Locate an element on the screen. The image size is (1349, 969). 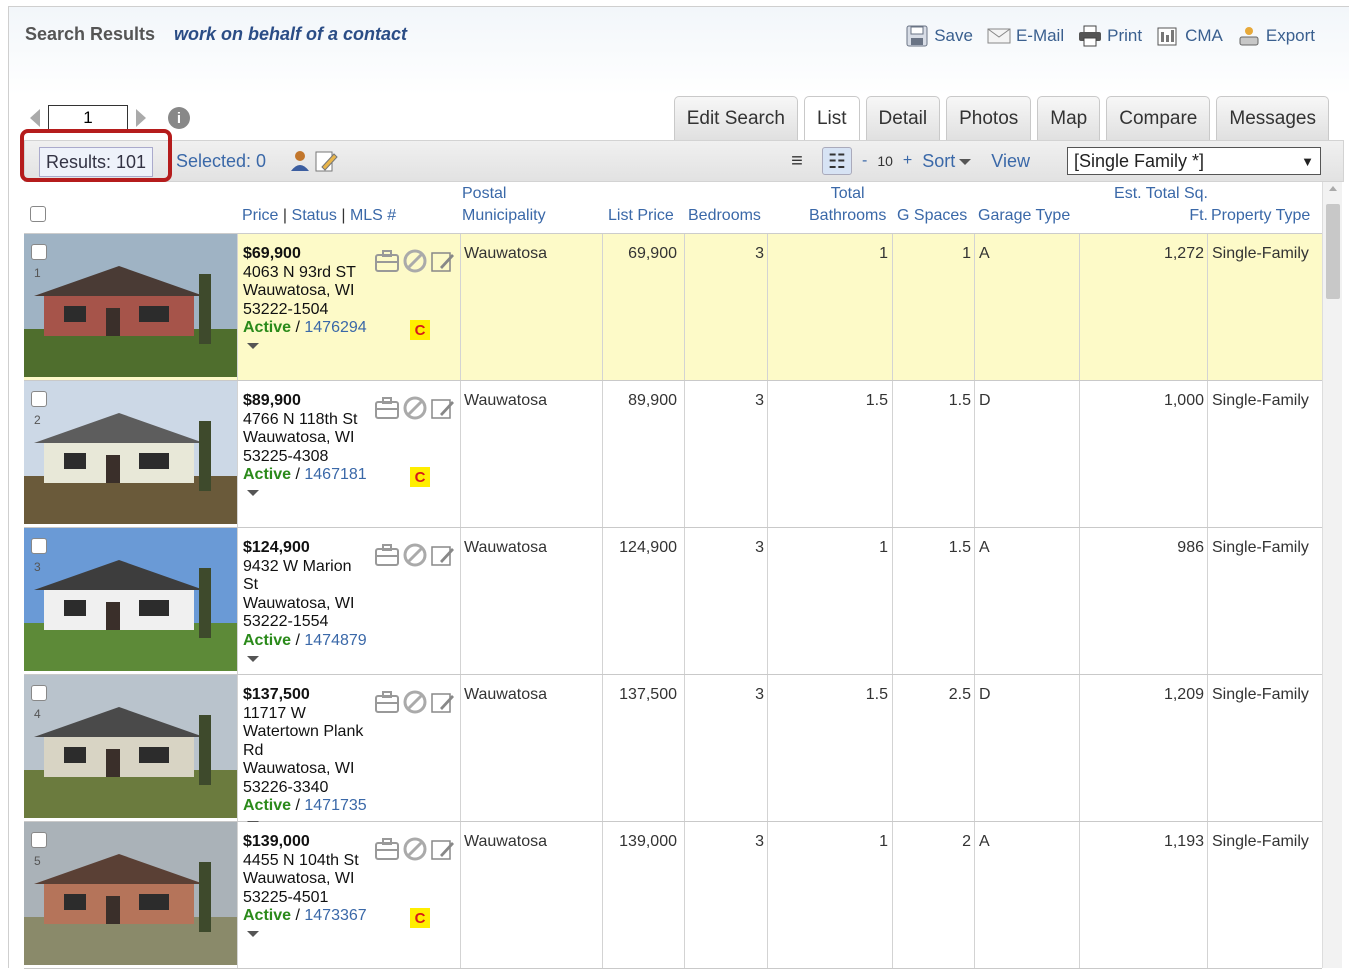
garage-spaces-cell: 2.5 is located at coordinates (959, 694).